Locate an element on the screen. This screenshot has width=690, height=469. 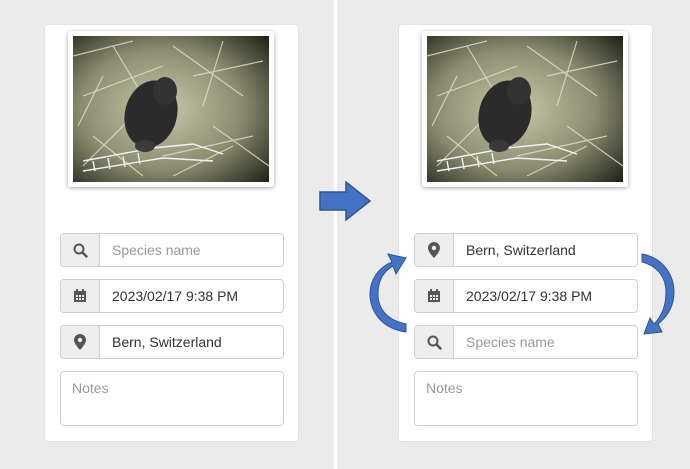
panel-divider is located at coordinates (335, 234).